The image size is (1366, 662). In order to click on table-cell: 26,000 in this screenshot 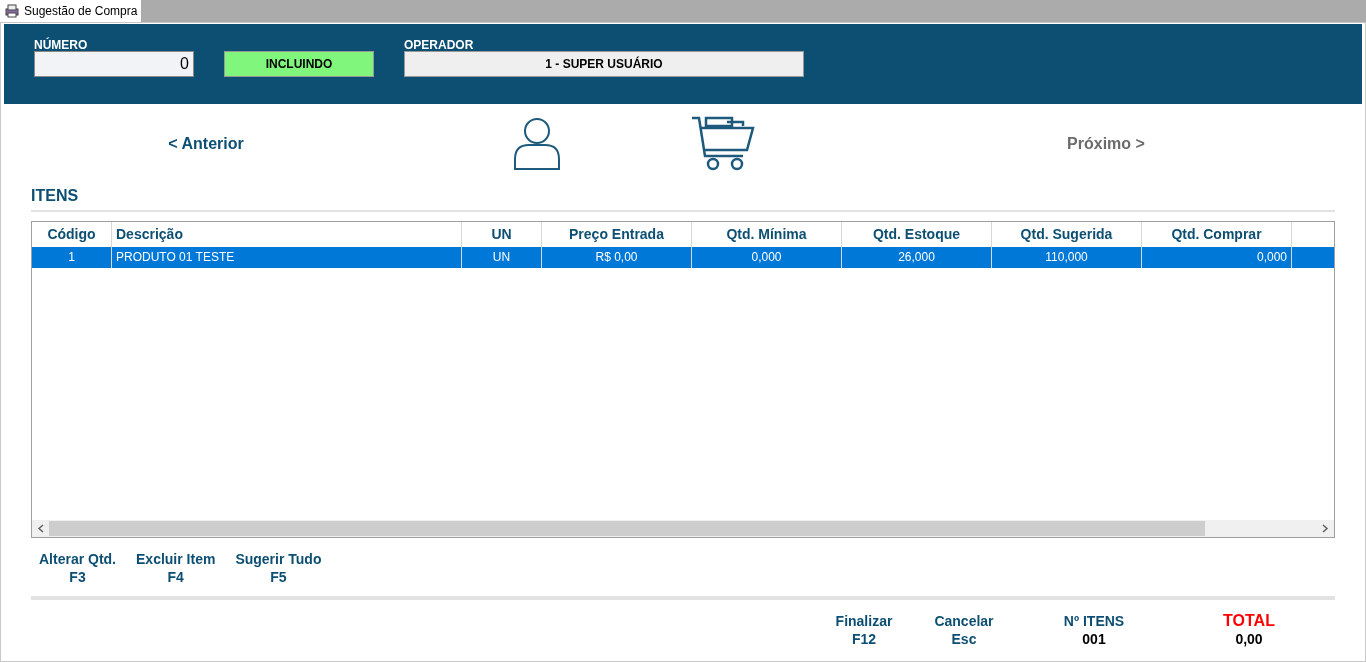, I will do `click(917, 257)`.